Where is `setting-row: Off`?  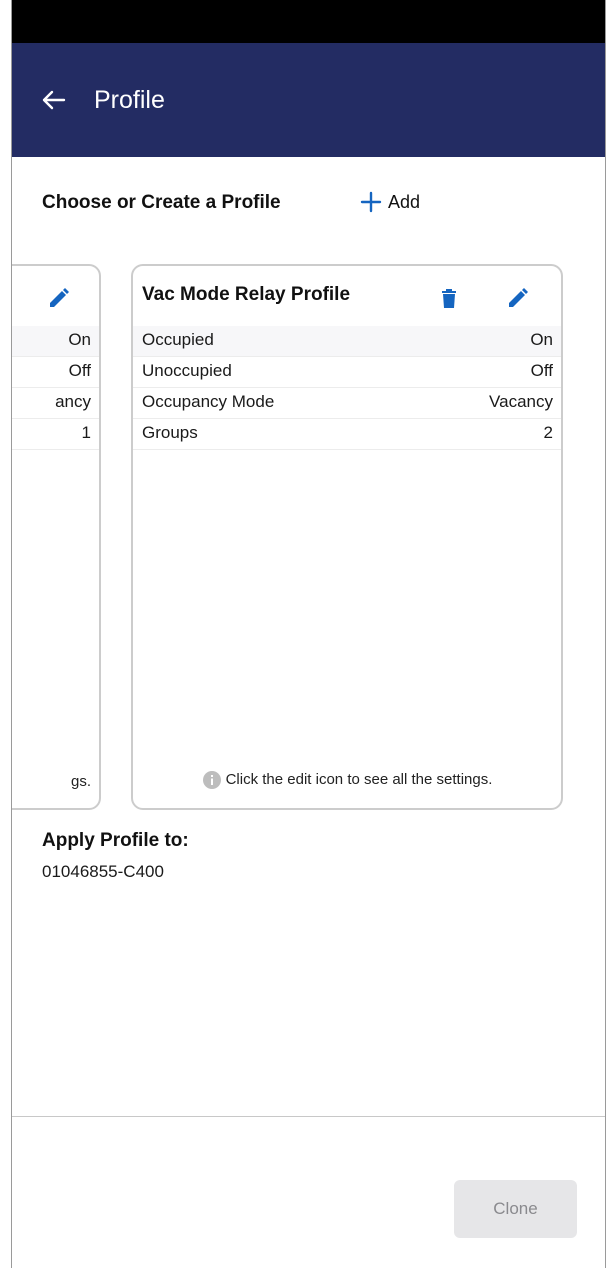 setting-row: Off is located at coordinates (55, 371).